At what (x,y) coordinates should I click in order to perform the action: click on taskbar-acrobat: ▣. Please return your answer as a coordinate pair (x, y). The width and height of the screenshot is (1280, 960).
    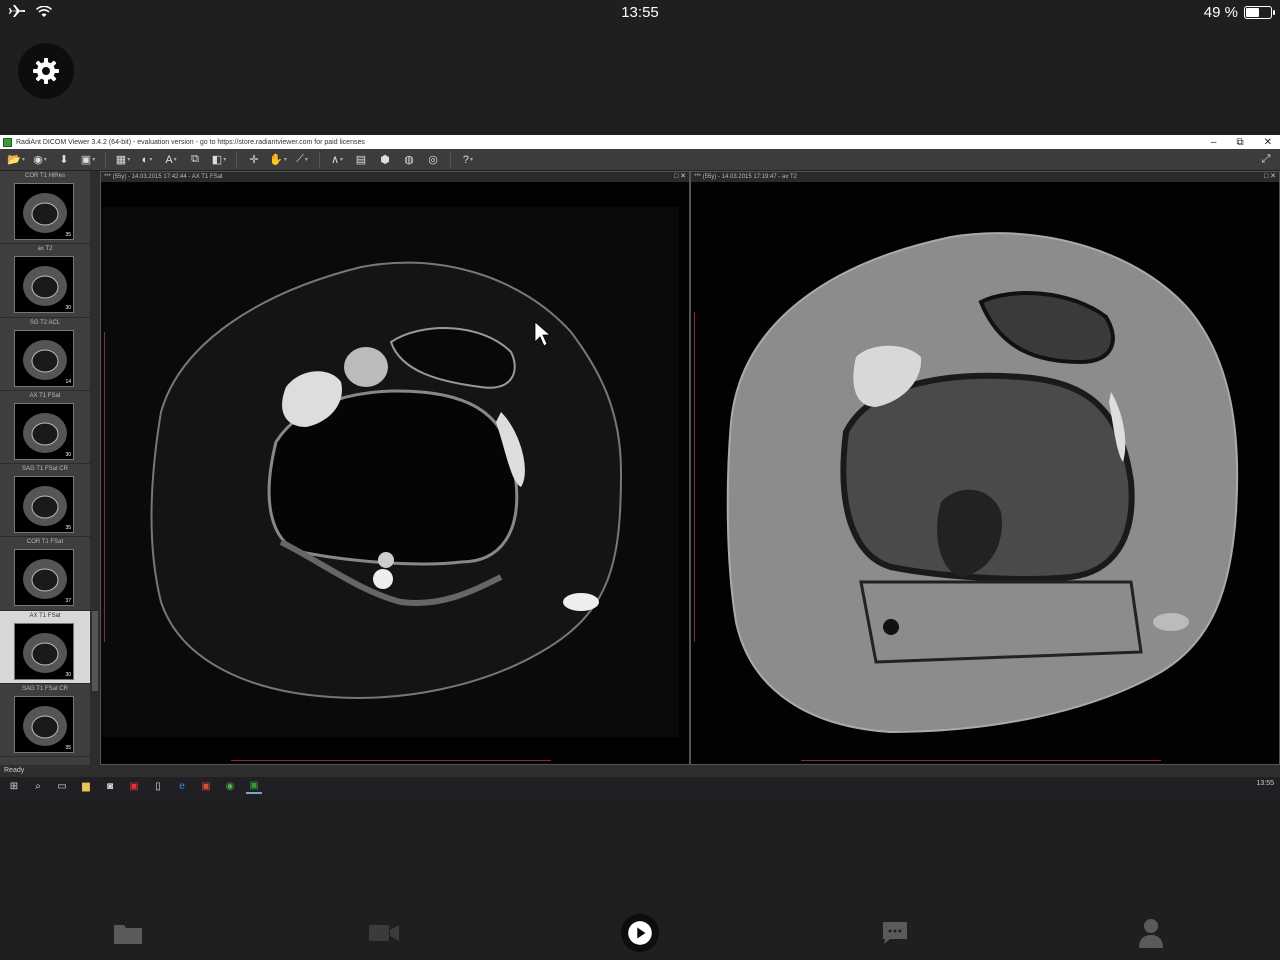
    Looking at the image, I should click on (134, 786).